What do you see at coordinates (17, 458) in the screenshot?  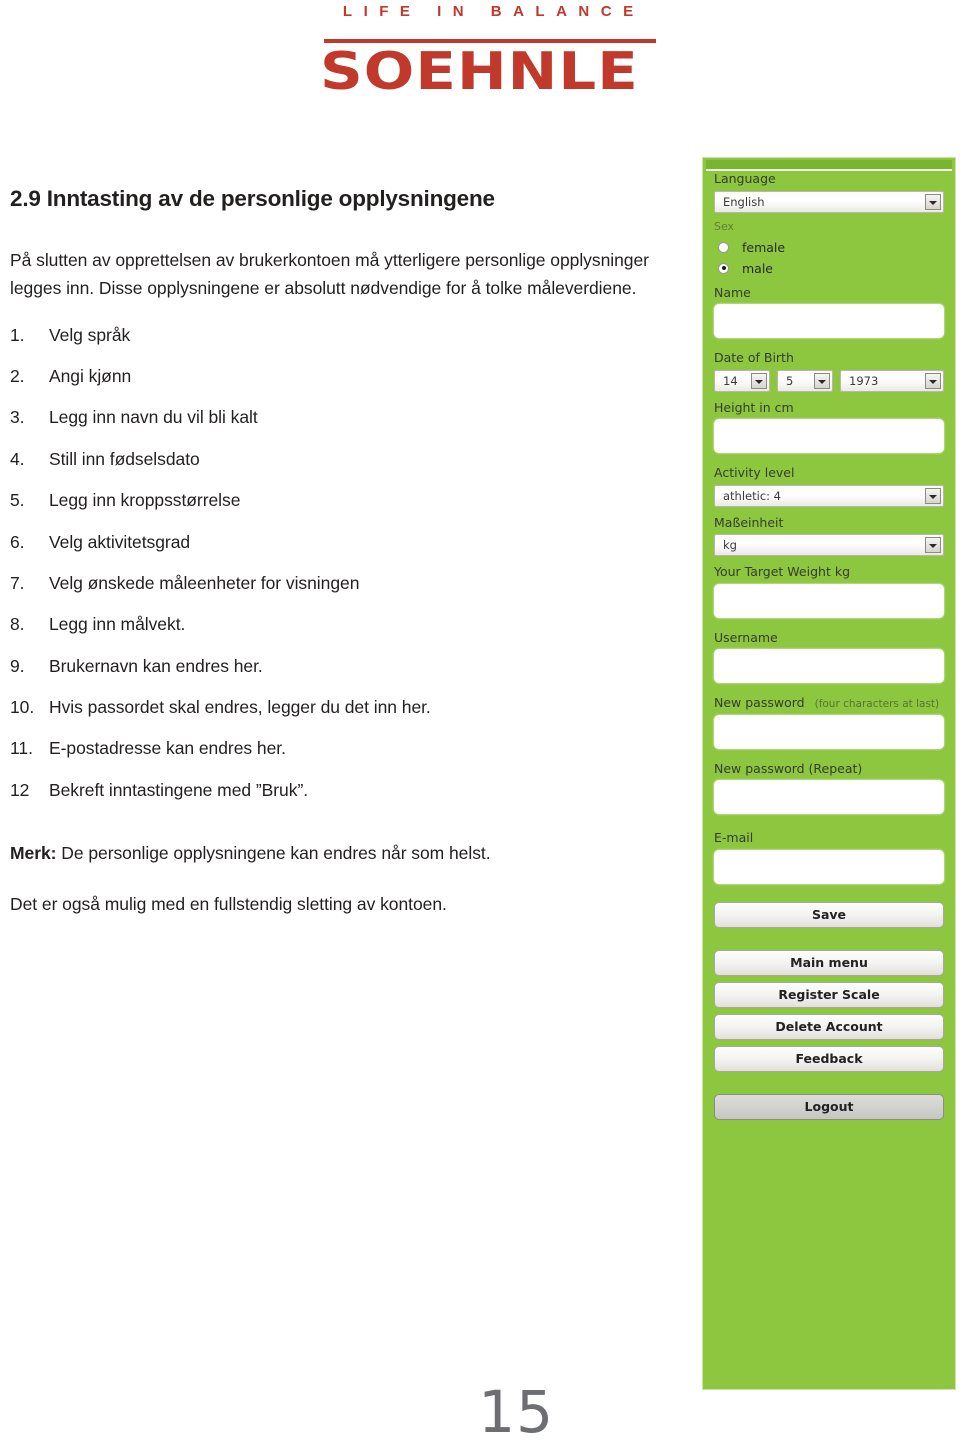 I see `step-number: 4.` at bounding box center [17, 458].